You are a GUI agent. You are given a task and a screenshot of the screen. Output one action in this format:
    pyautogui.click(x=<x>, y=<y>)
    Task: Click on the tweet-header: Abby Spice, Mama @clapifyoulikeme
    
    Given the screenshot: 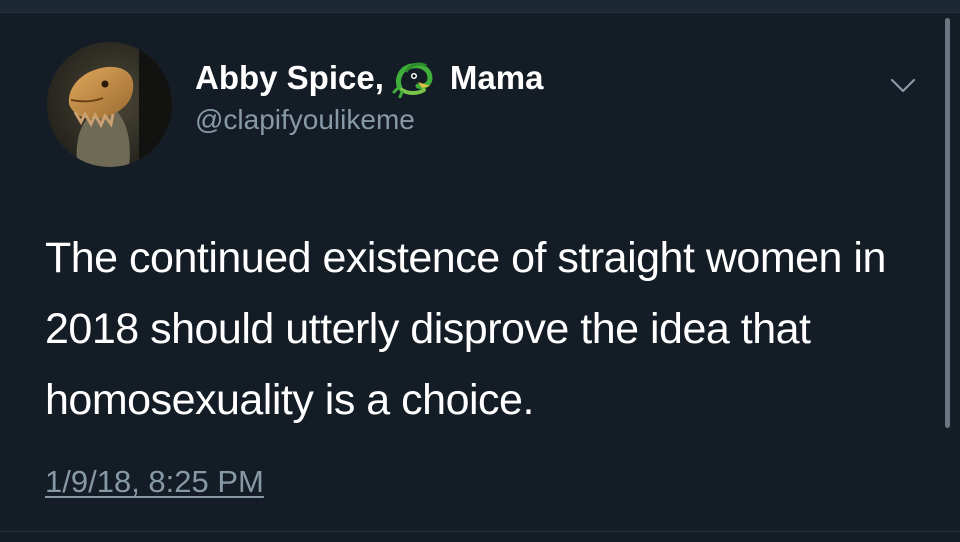 What is the action you would take?
    pyautogui.click(x=369, y=98)
    